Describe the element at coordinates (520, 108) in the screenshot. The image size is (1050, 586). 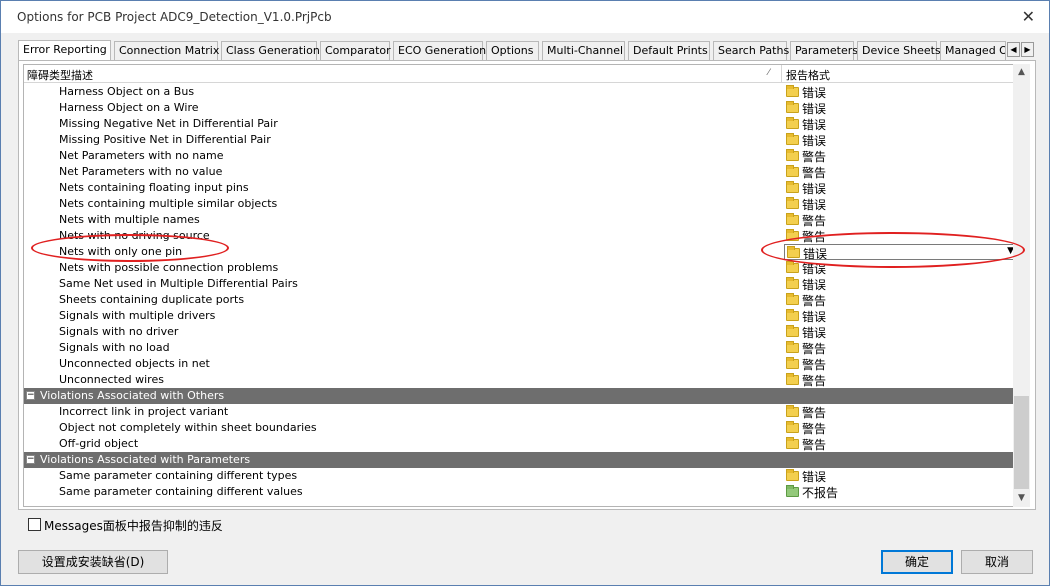
I see `table-row: Harness Object on a Wire 错误` at that location.